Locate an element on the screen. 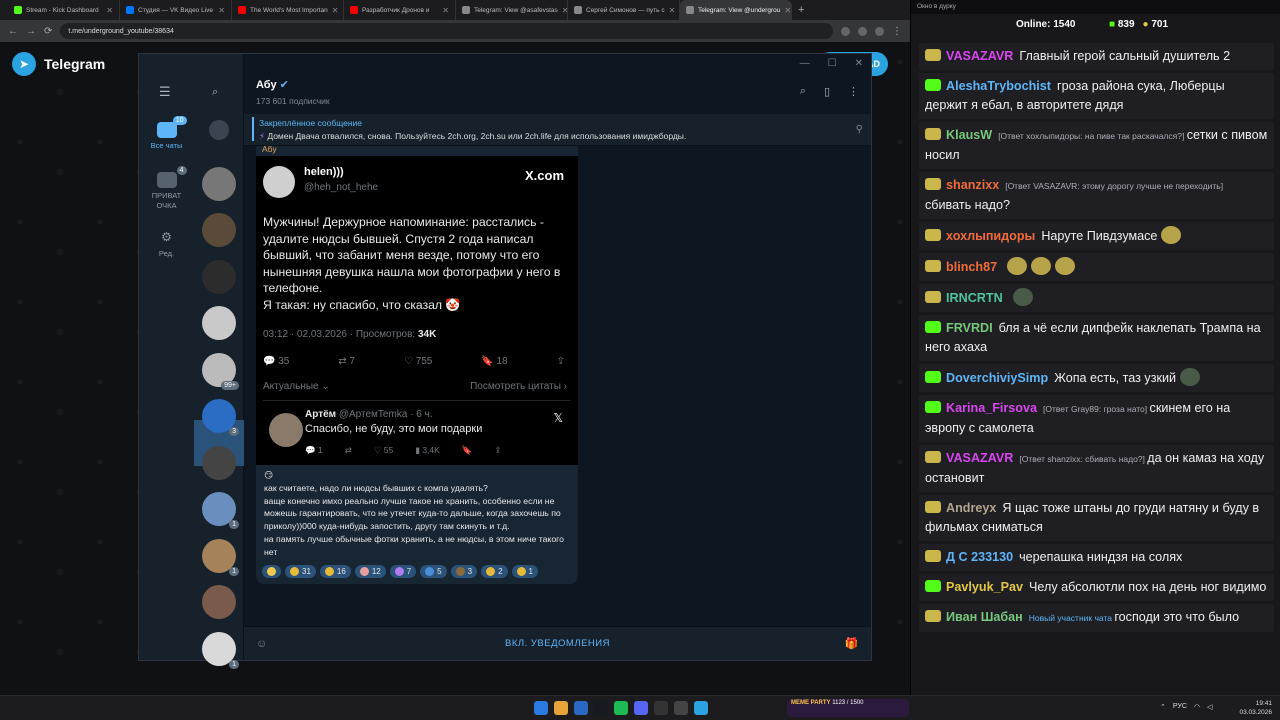 This screenshot has width=1280, height=720. chat-username: AleshaTrybochist is located at coordinates (998, 86).